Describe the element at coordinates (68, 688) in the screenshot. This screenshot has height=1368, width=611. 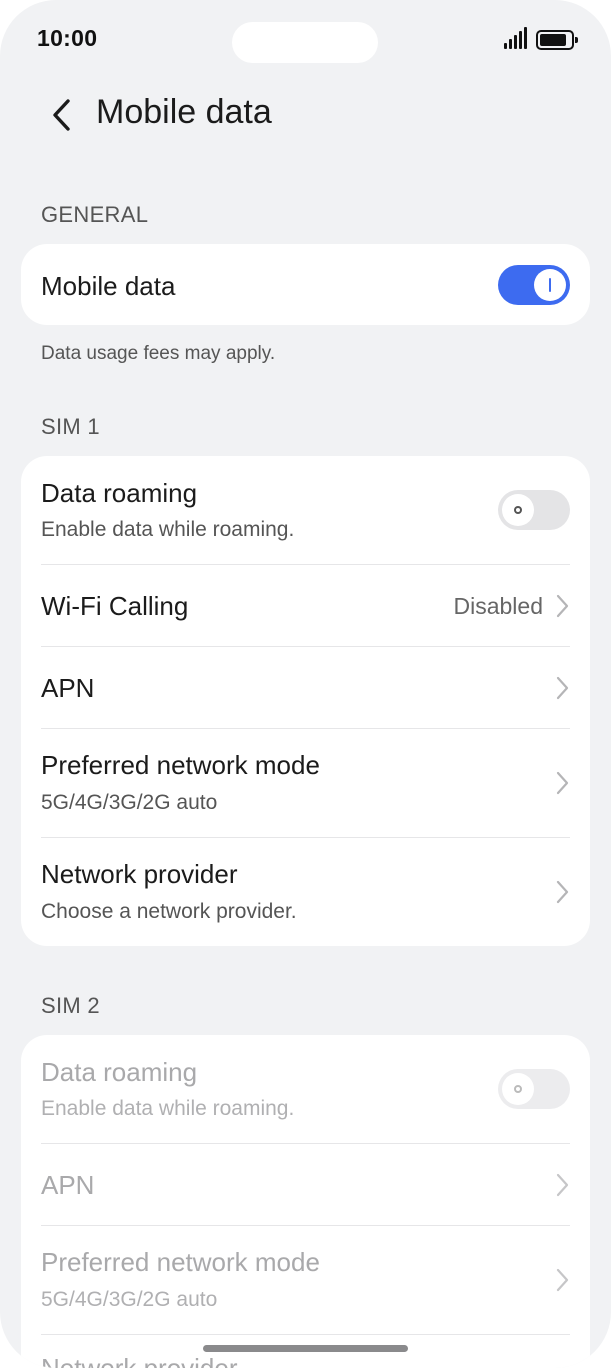
I see `sim1-apn-title: APN` at that location.